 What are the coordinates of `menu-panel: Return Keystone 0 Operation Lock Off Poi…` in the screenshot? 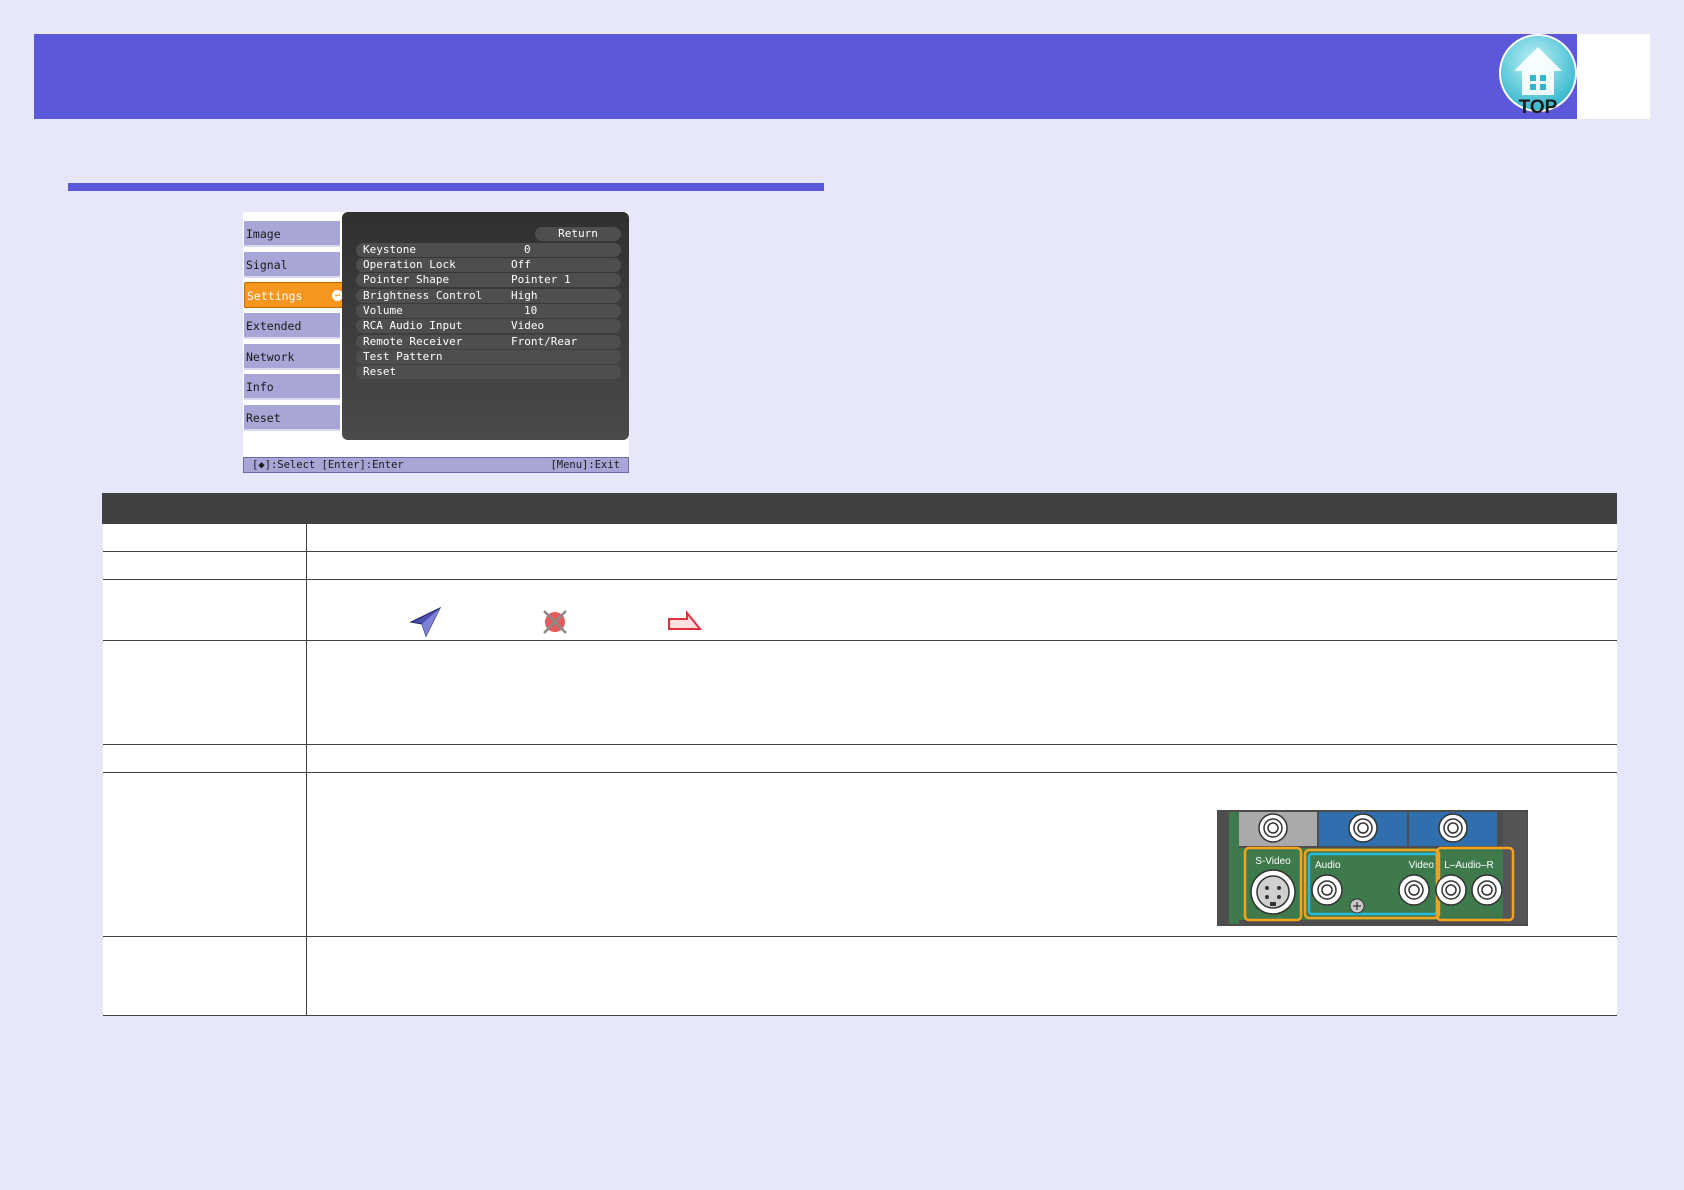 It's located at (485, 326).